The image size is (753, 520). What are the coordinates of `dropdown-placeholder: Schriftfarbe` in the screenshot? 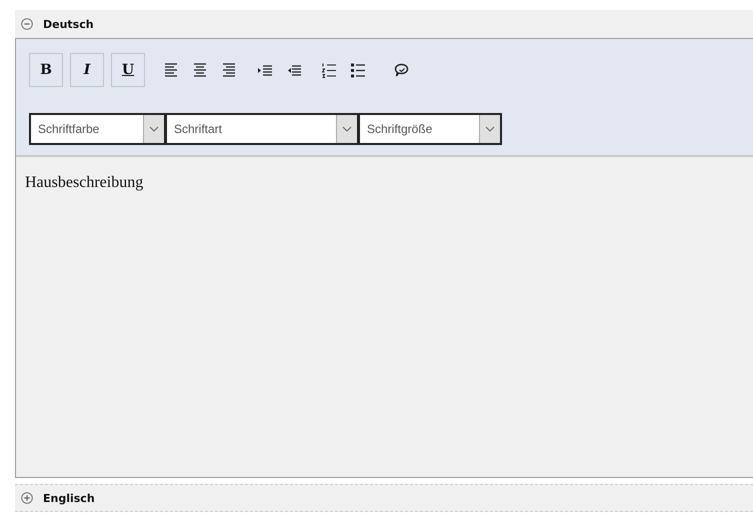 It's located at (68, 129).